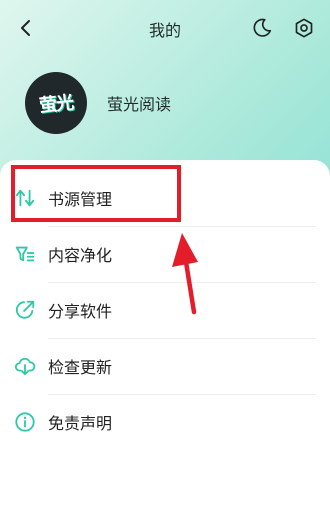 The width and height of the screenshot is (330, 524). Describe the element at coordinates (25, 254) in the screenshot. I see `filter-icon` at that location.